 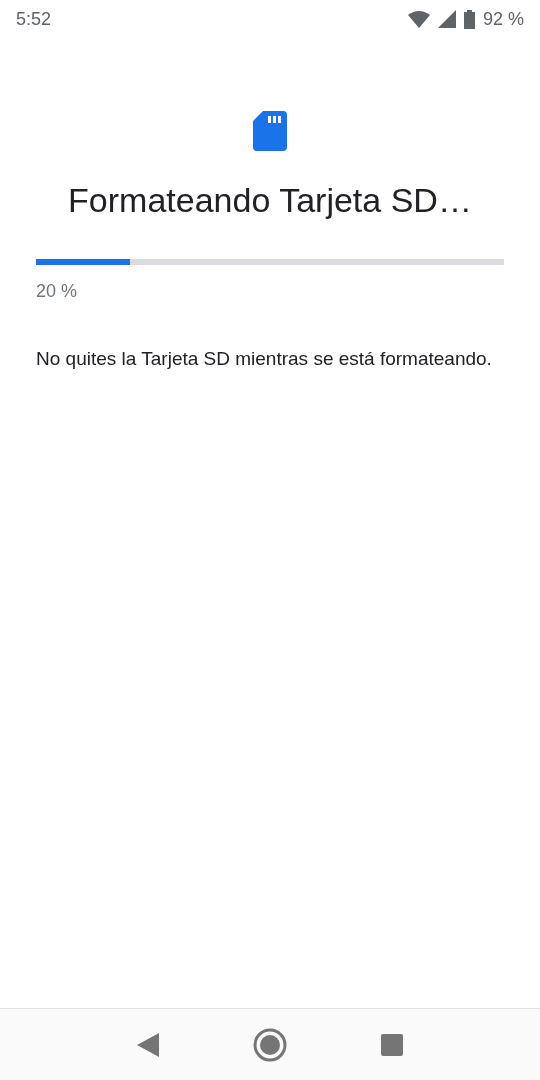 I want to click on clock-time: 5:52, so click(x=34, y=19).